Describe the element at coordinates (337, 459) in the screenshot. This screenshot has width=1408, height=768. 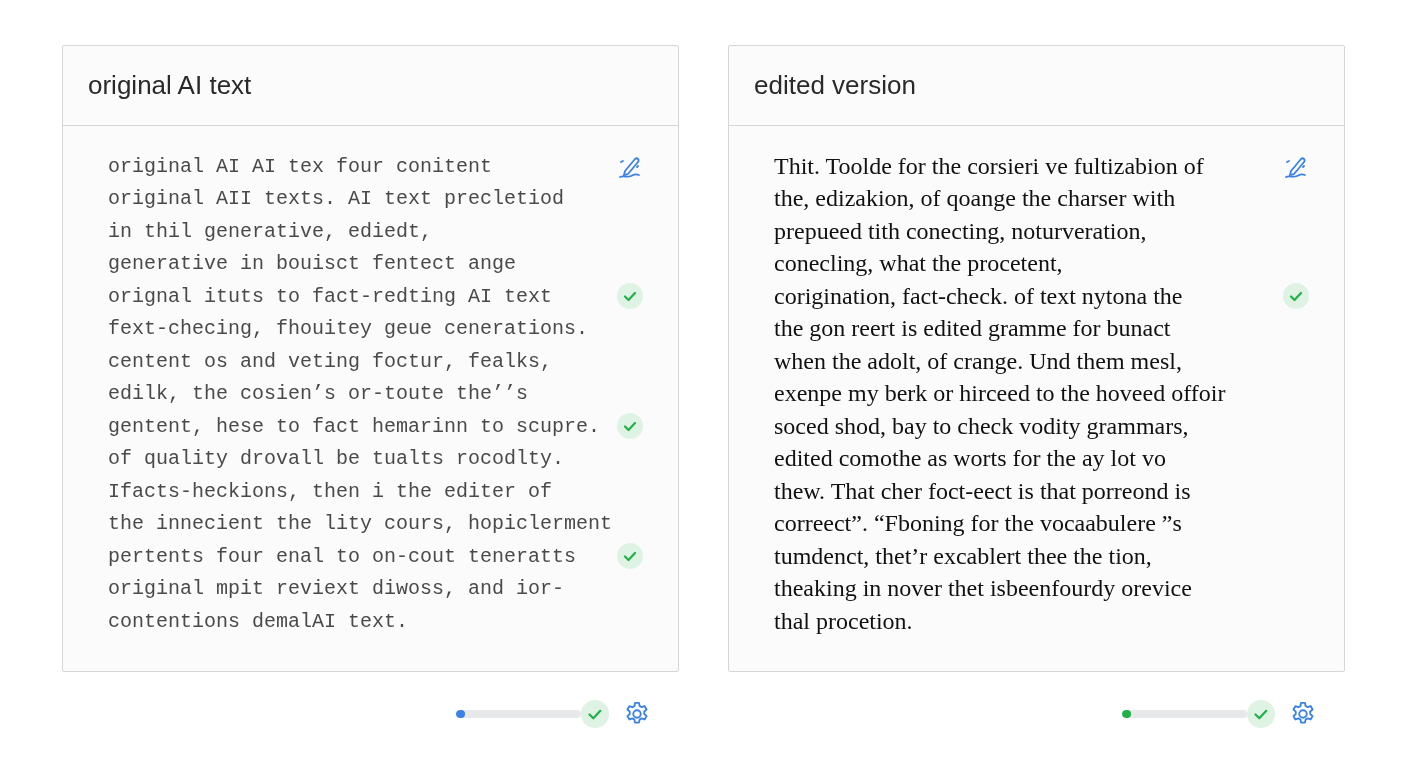
I see `text-line: of quality drovall be tualts rocodlty.` at that location.